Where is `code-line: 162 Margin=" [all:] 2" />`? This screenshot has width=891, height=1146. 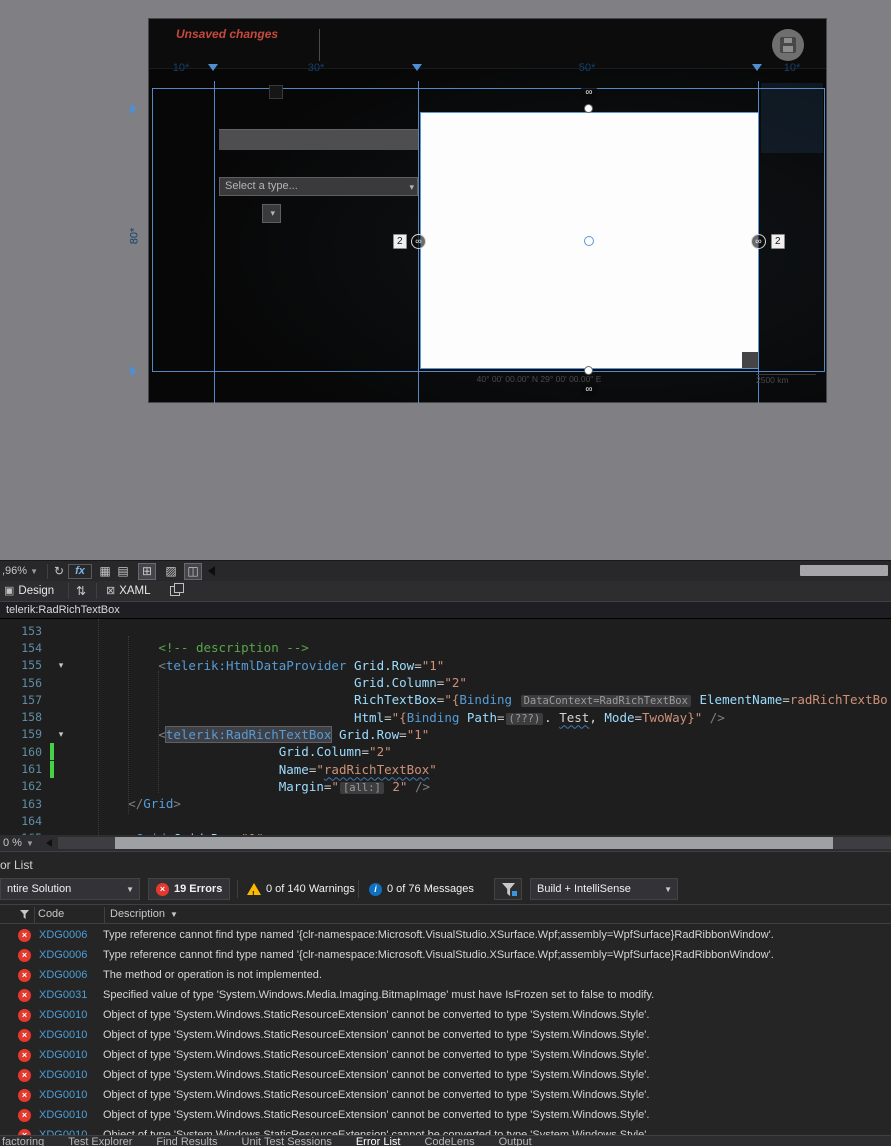
code-line: 162 Margin=" [all:] 2" /> is located at coordinates (445, 786).